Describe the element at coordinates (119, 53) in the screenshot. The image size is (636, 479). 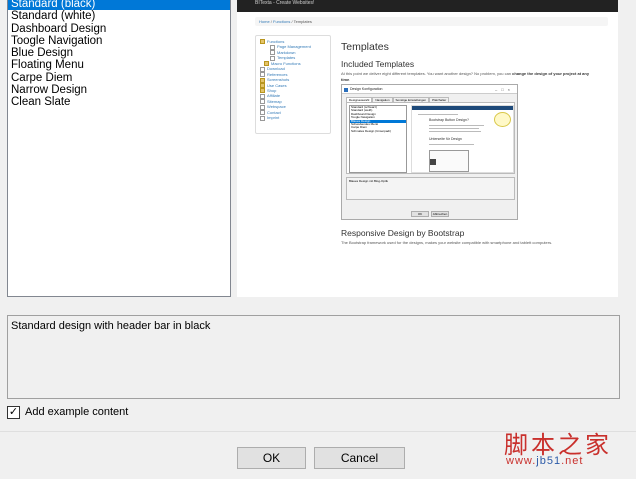
I see `template-list-item: Blue Design` at that location.